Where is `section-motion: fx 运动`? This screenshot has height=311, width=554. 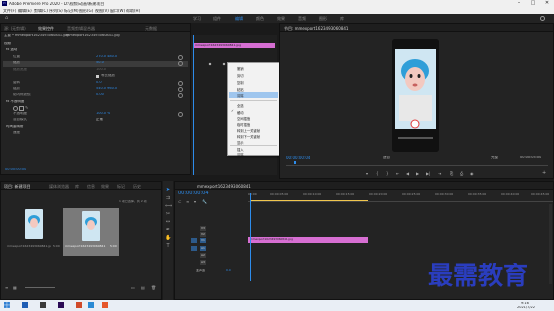
section-motion: fx 运动 is located at coordinates (11, 50).